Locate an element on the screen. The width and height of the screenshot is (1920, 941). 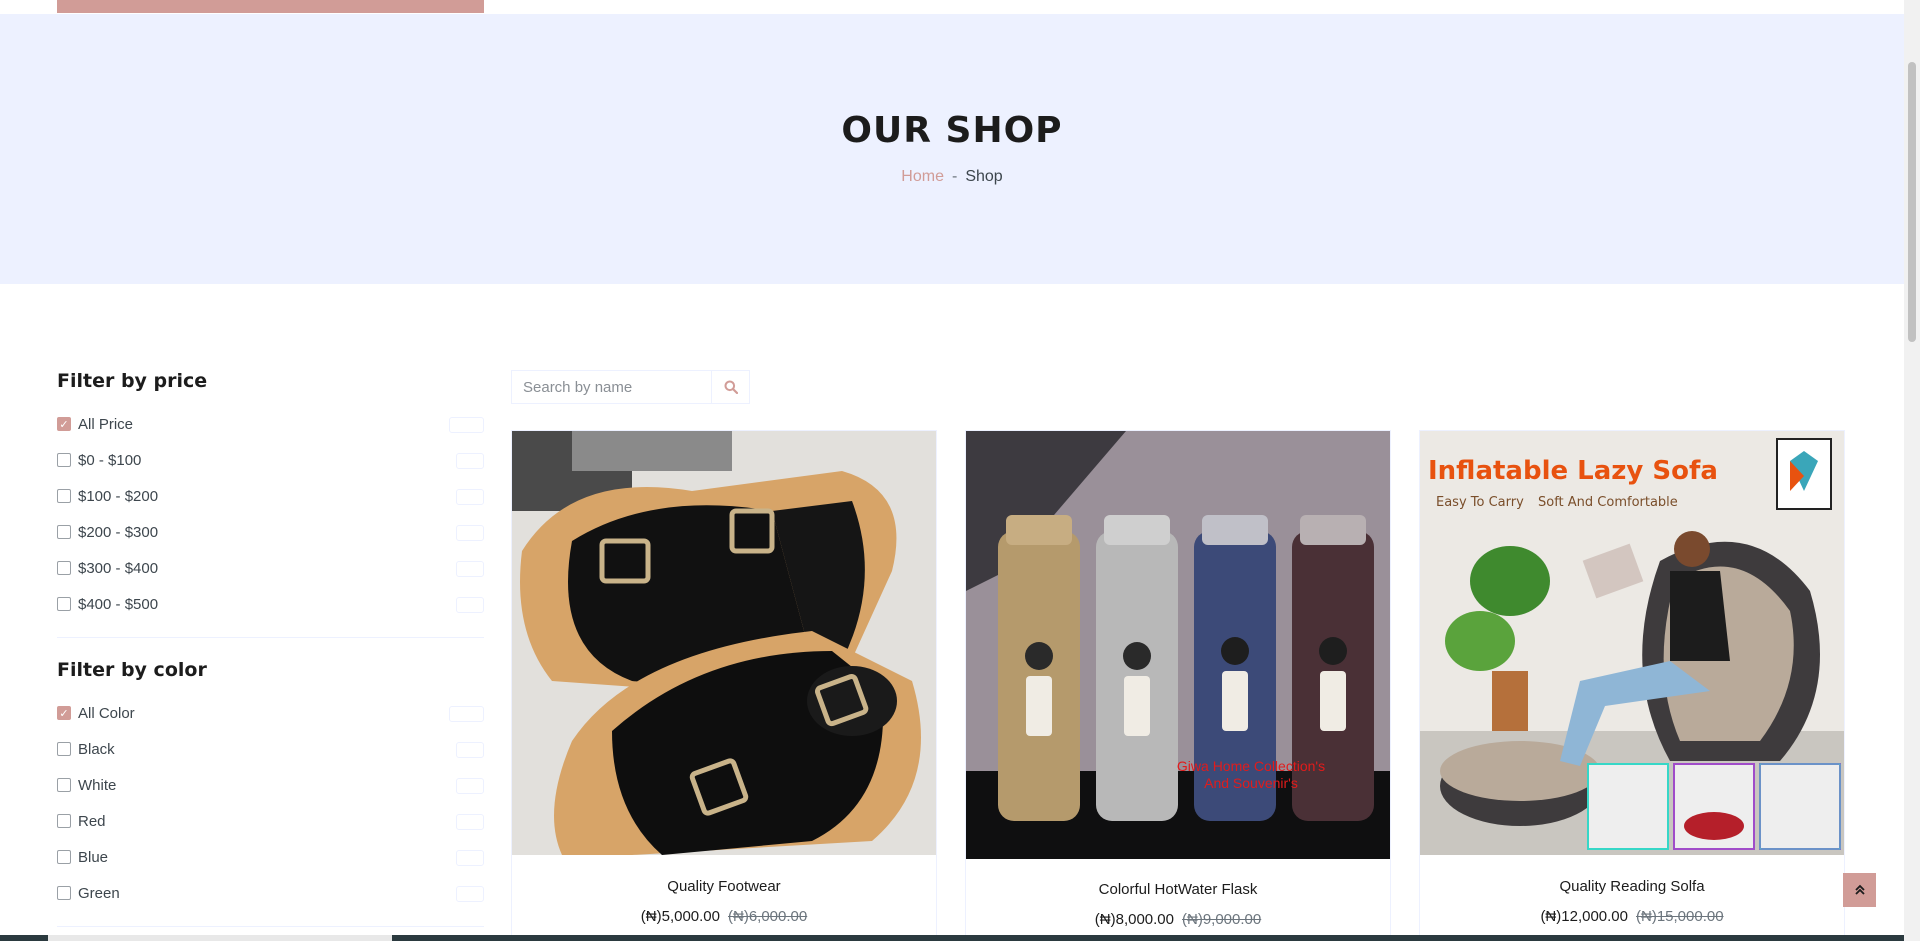
filter-option-green: Green is located at coordinates (270, 893).